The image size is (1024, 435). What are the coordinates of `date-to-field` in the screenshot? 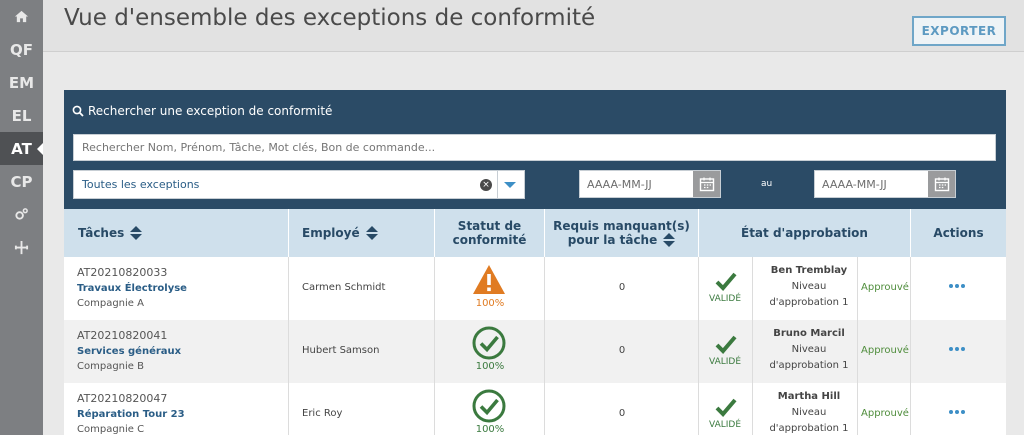 It's located at (885, 184).